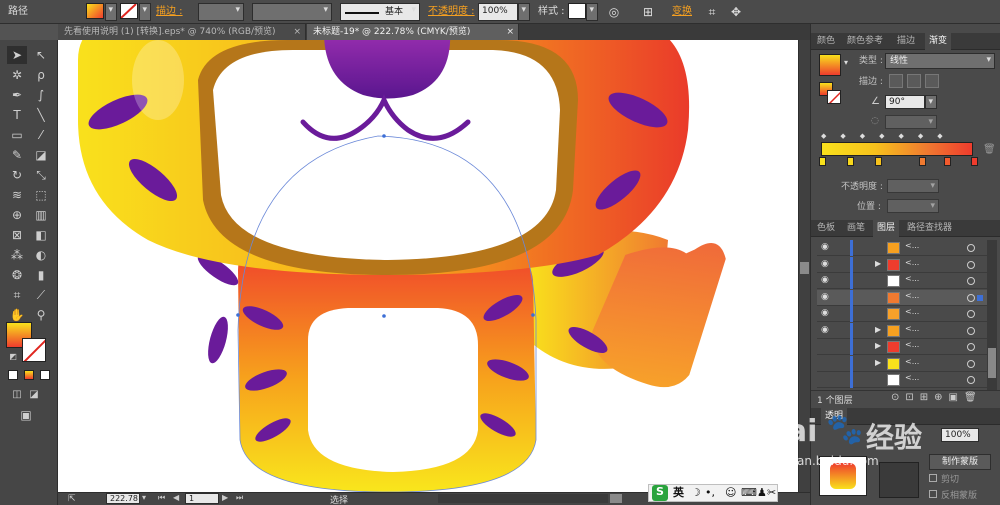 This screenshot has width=1000, height=505. Describe the element at coordinates (34, 350) in the screenshot. I see `stroke-color-box` at that location.